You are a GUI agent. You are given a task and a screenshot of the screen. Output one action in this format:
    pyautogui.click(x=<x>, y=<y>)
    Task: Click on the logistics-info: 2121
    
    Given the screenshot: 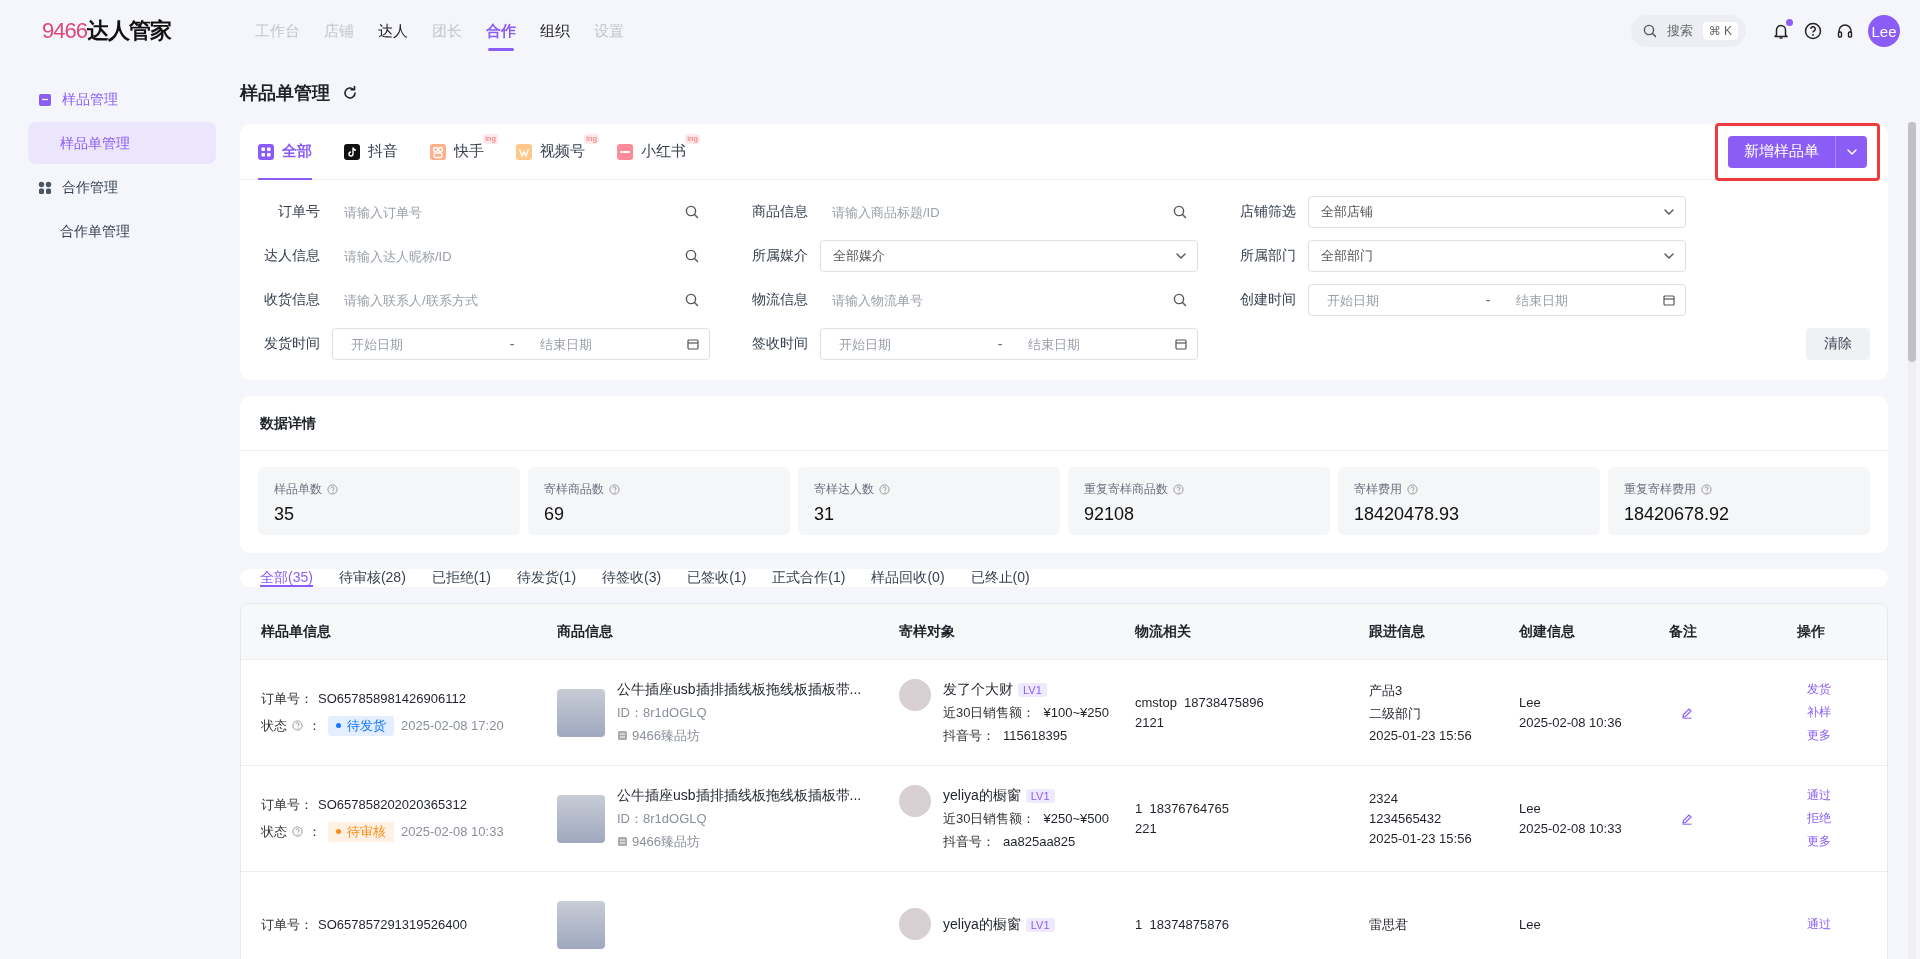 What is the action you would take?
    pyautogui.click(x=1150, y=722)
    